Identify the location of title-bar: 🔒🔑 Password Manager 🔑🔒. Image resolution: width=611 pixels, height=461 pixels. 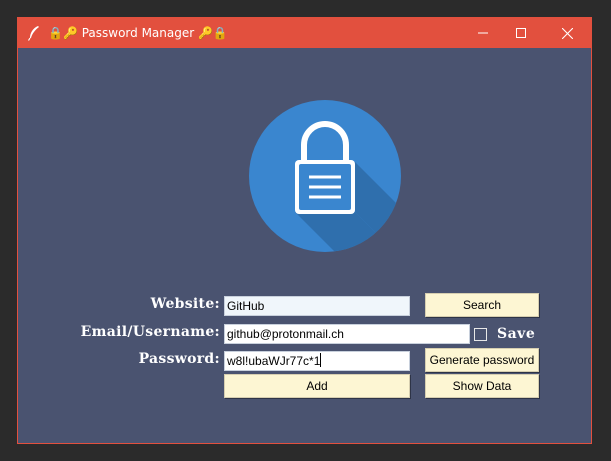
(304, 33).